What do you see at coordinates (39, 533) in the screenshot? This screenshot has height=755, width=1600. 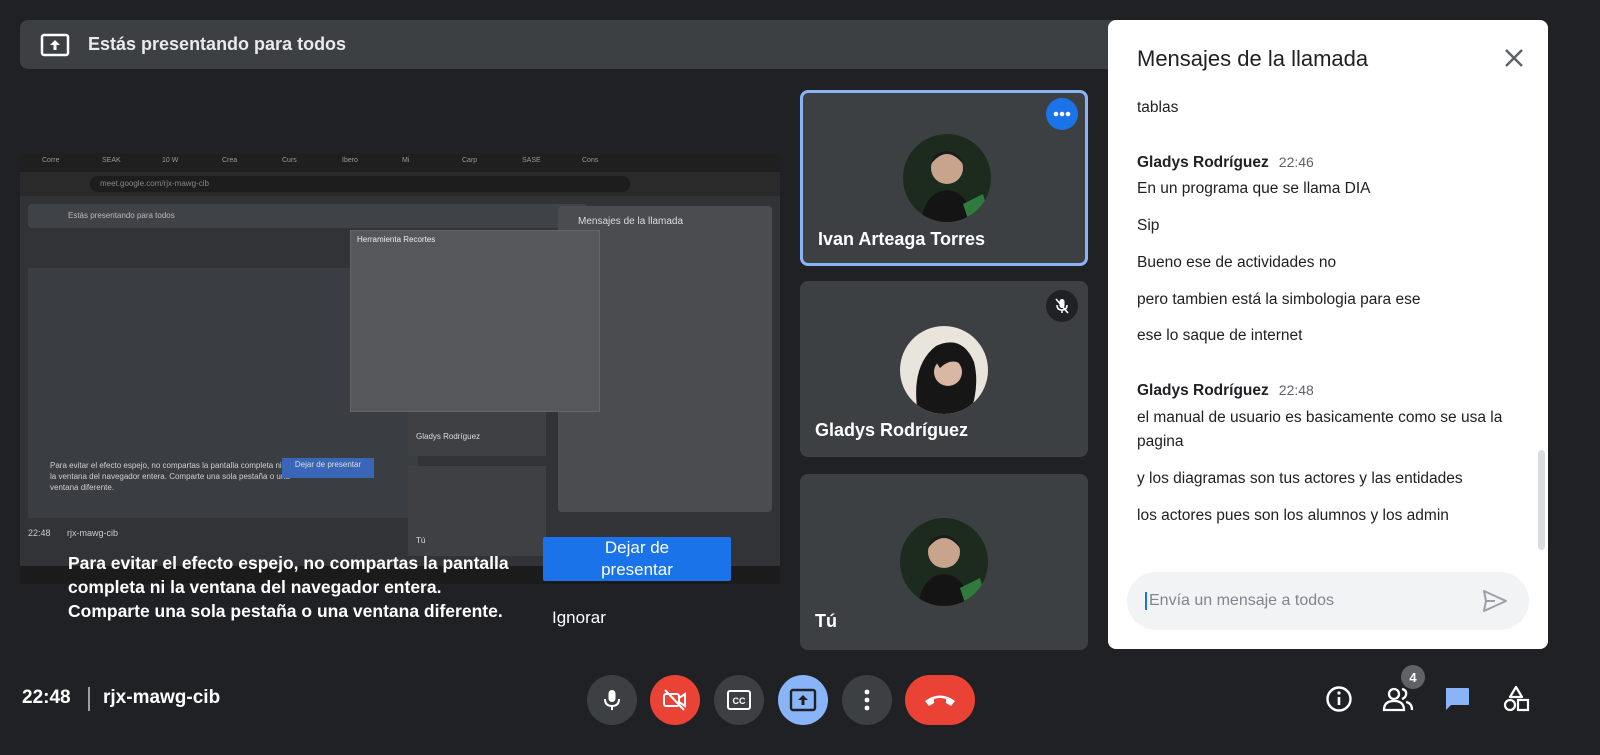 I see `mirror-clock-time: 22:48` at bounding box center [39, 533].